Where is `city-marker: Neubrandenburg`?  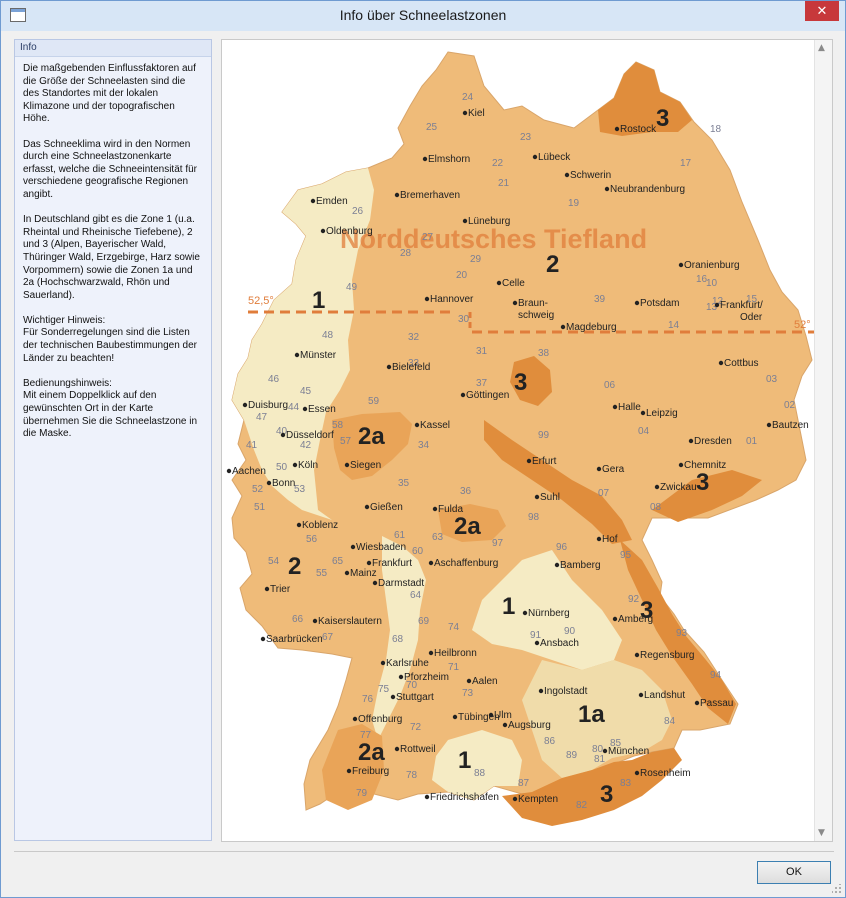
city-marker: Neubrandenburg is located at coordinates (644, 189).